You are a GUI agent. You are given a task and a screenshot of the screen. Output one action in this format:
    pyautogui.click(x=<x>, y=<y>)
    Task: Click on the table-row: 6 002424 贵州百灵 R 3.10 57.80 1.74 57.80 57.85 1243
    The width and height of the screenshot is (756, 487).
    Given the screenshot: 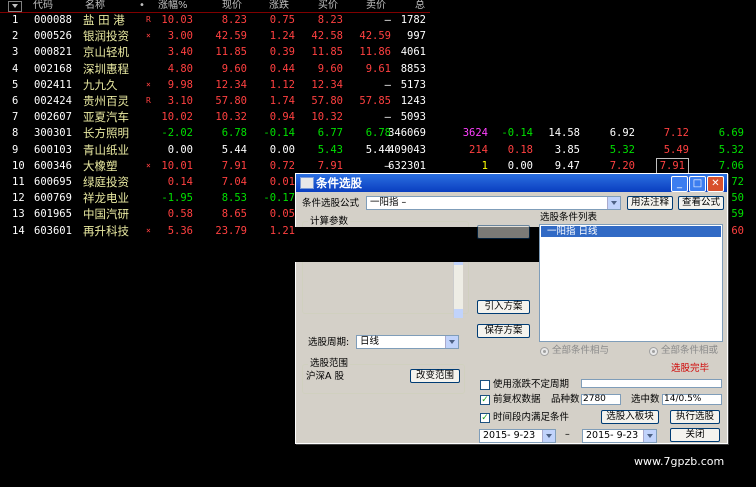 What is the action you would take?
    pyautogui.click(x=378, y=101)
    